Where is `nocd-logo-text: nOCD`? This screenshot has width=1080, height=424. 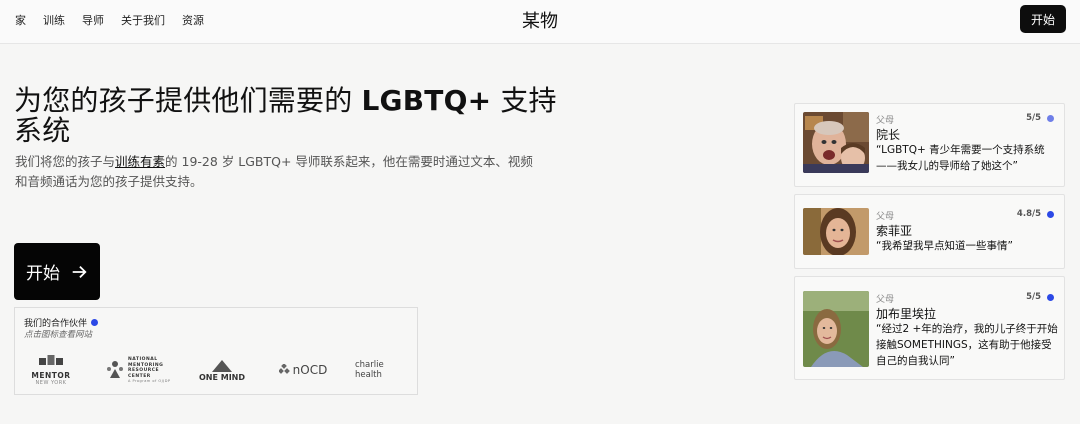
nocd-logo-text: nOCD is located at coordinates (310, 370).